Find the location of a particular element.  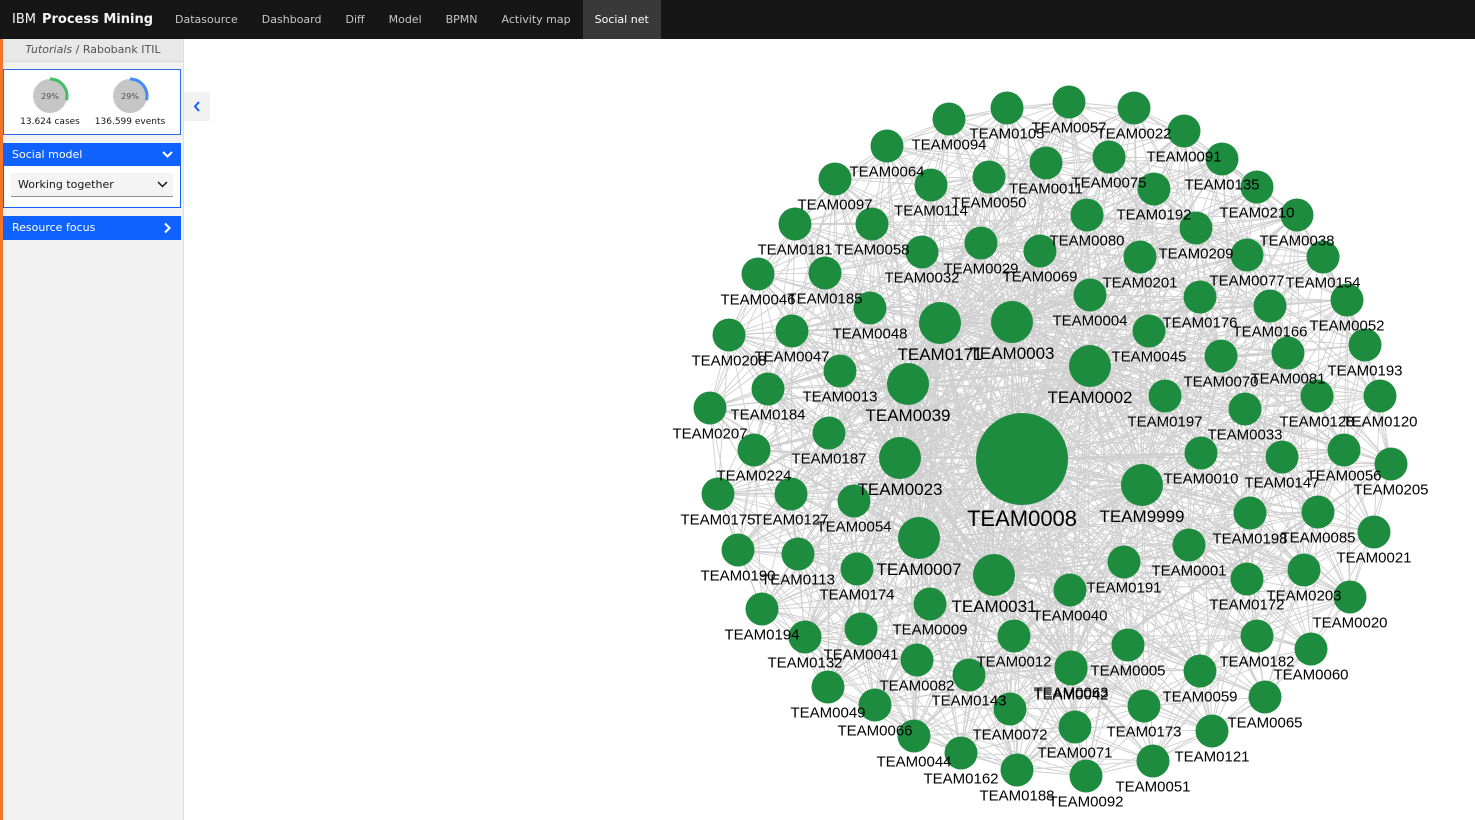

network-node-label: TEAM0198 is located at coordinates (1249, 539).